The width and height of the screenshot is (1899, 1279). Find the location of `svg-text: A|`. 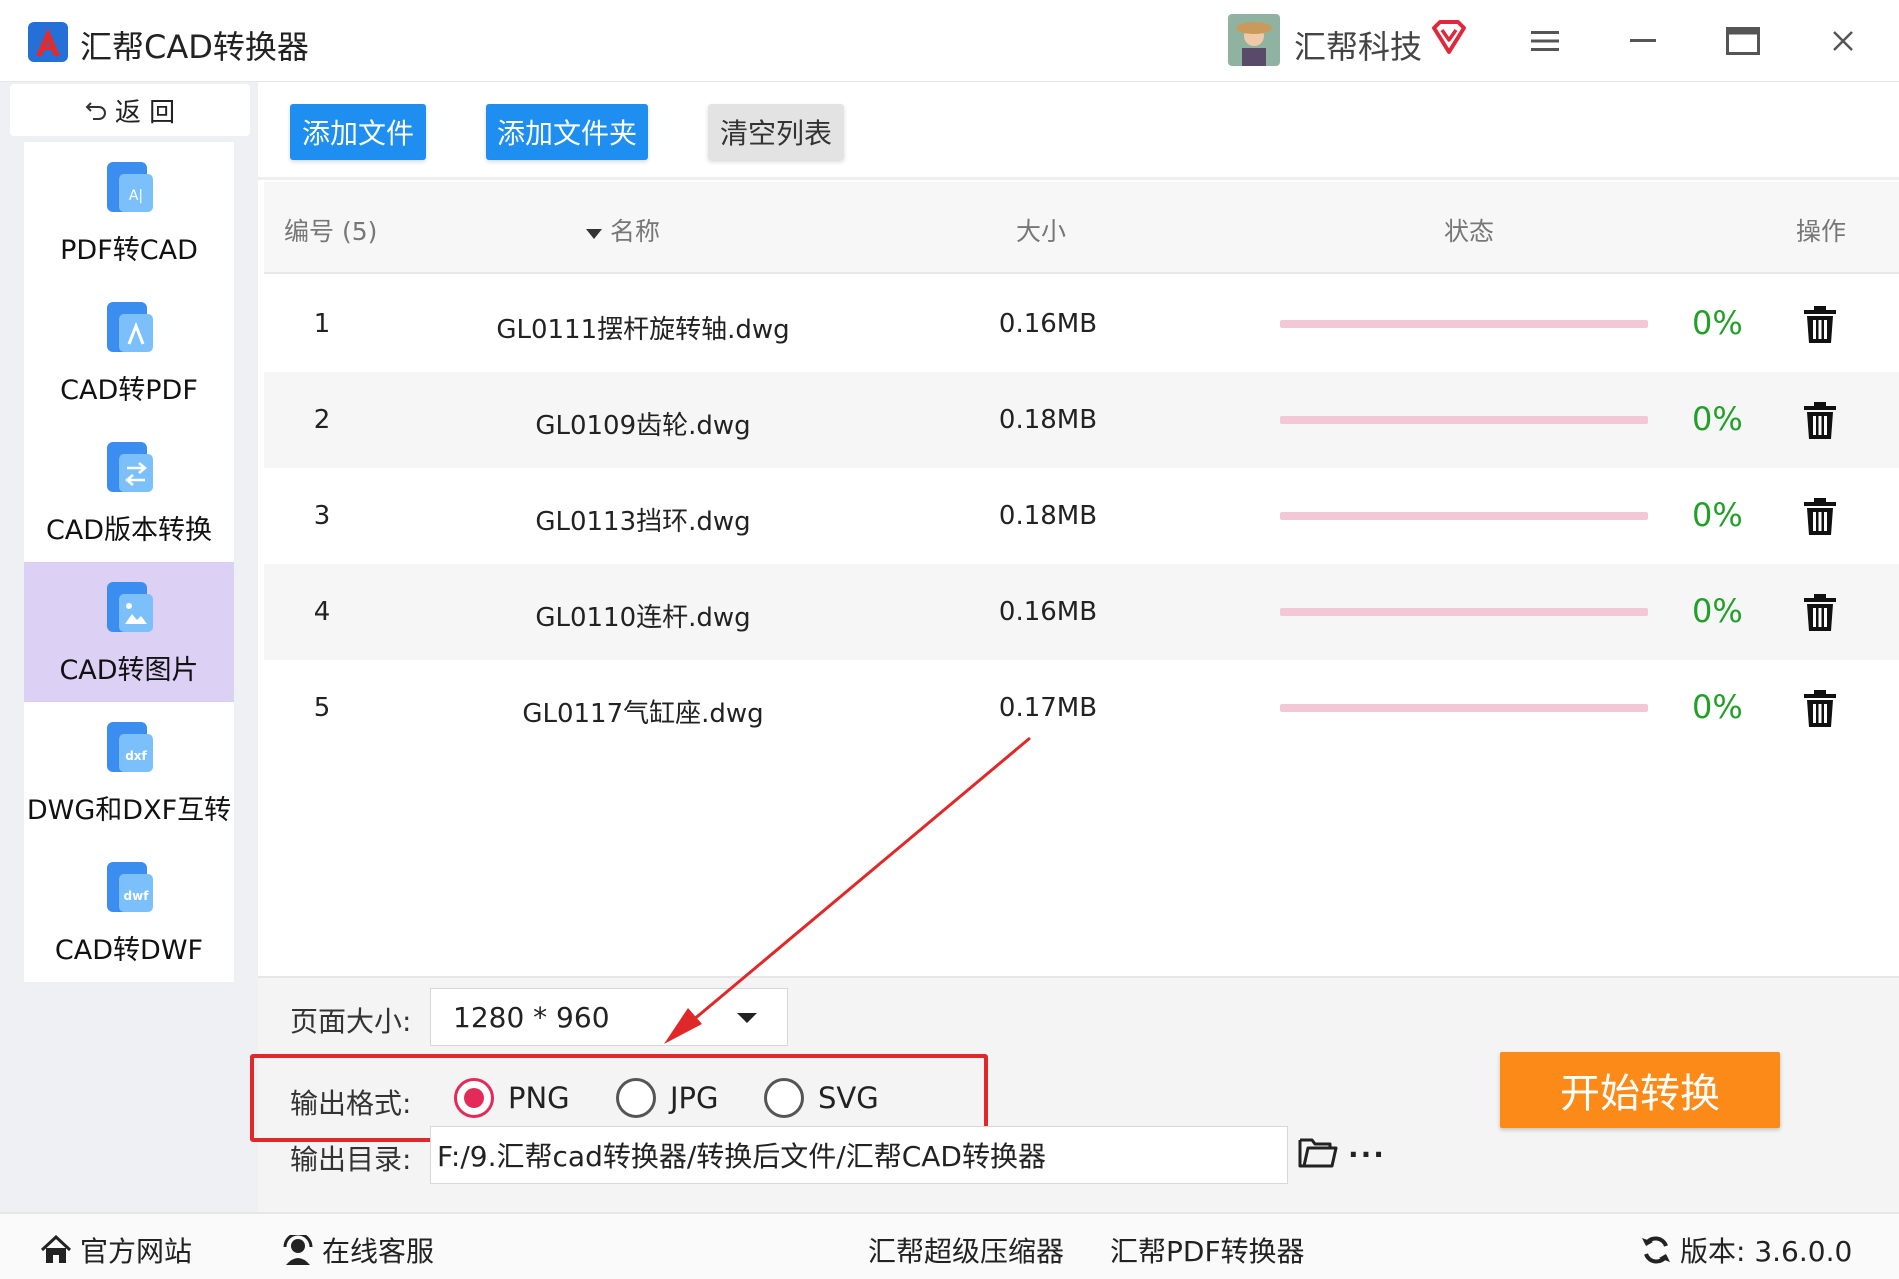

svg-text: A| is located at coordinates (136, 196).